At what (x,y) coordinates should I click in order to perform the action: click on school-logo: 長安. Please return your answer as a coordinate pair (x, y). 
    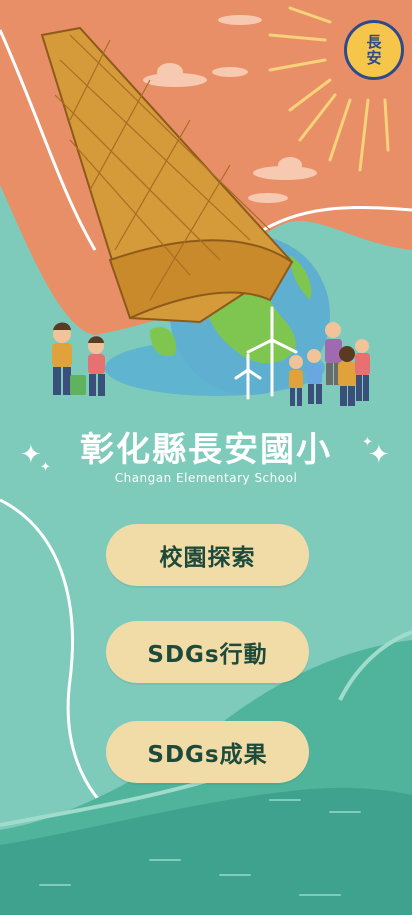
    Looking at the image, I should click on (374, 50).